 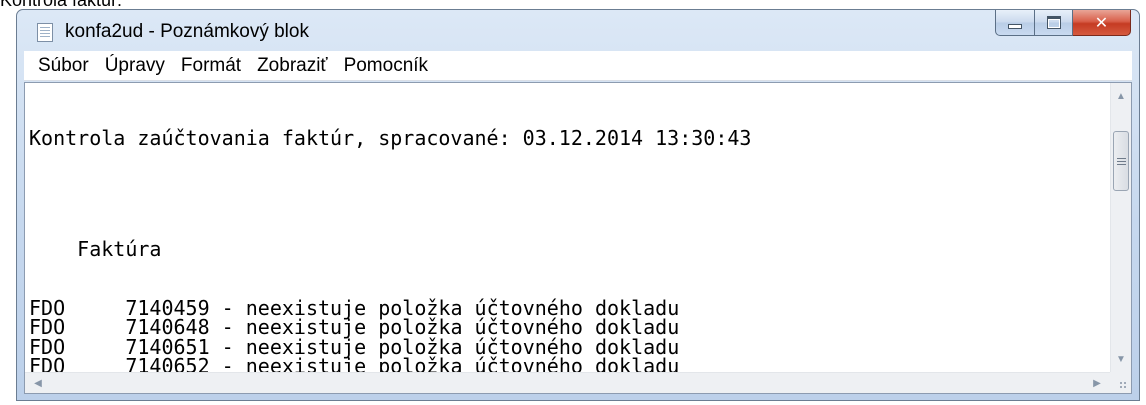 I want to click on minimize-icon, so click(x=1015, y=26).